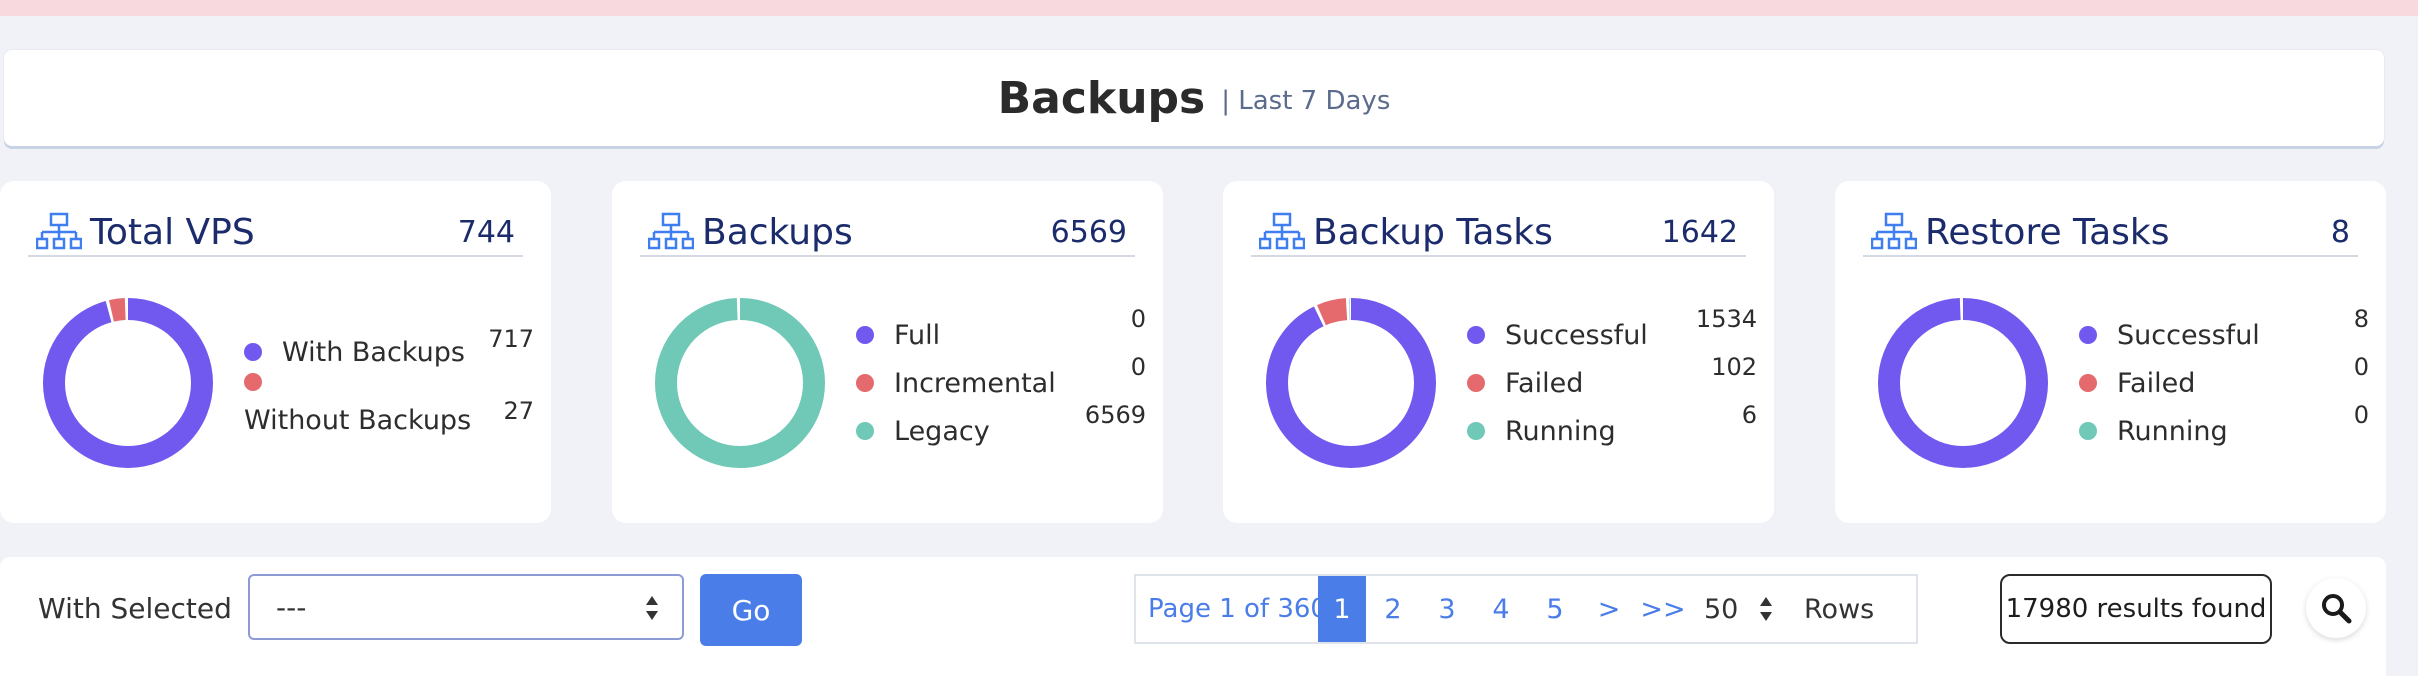 The width and height of the screenshot is (2418, 676). What do you see at coordinates (2361, 319) in the screenshot?
I see `legend-value: 8` at bounding box center [2361, 319].